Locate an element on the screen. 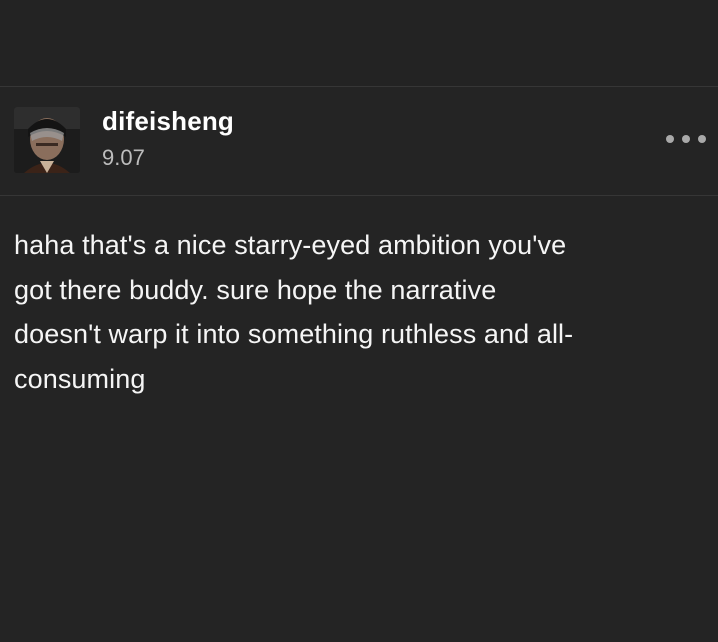 The width and height of the screenshot is (718, 642). more-options-icon is located at coordinates (686, 139).